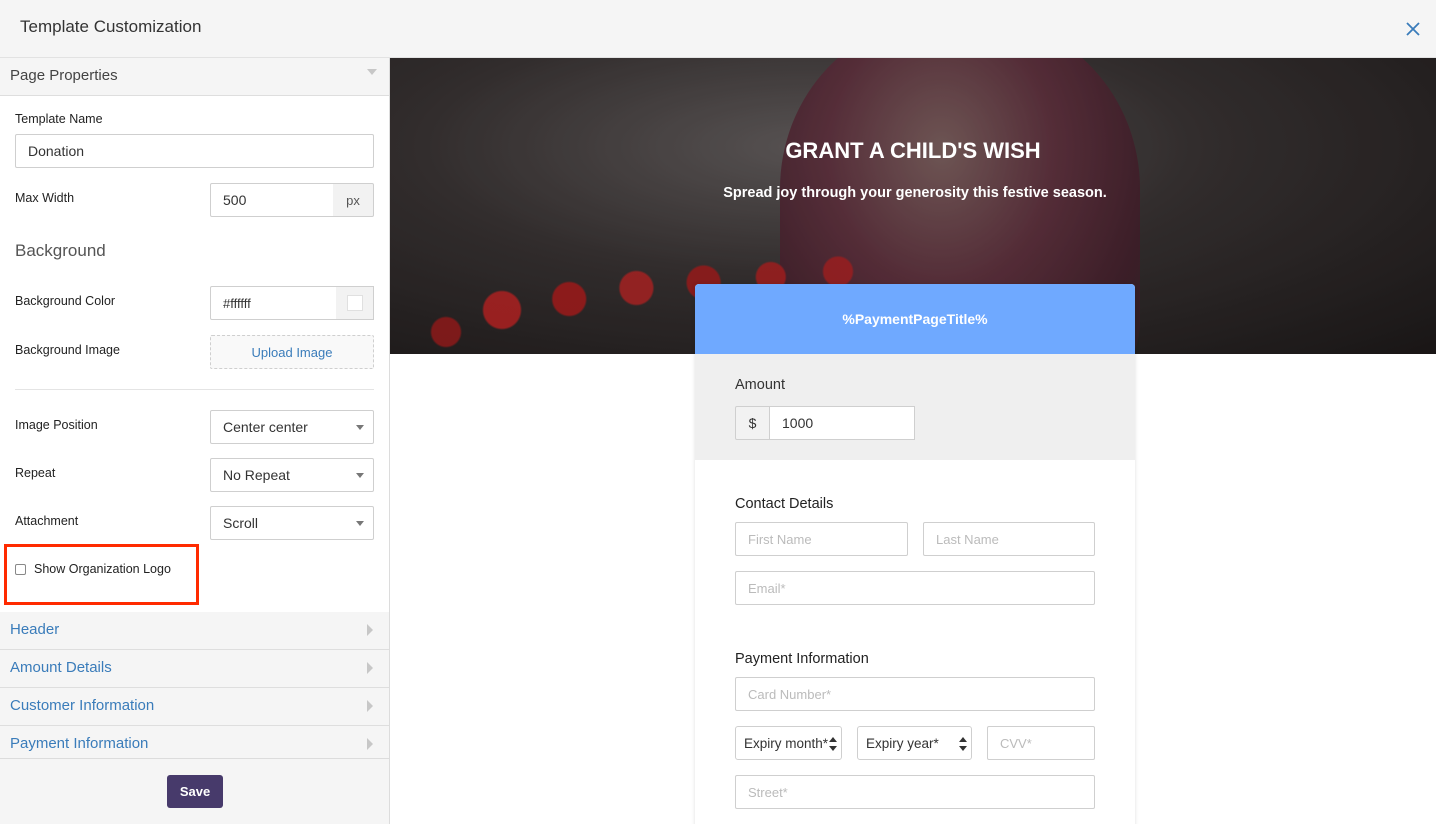 The width and height of the screenshot is (1436, 824). Describe the element at coordinates (265, 427) in the screenshot. I see `image-position-value: Center center` at that location.